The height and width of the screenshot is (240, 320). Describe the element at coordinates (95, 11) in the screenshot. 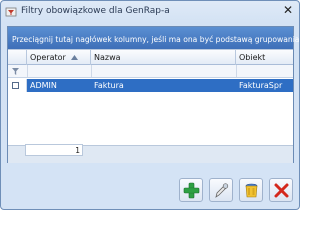

I see `window-title: Filtry obowiązkowe dla GenRap-a` at that location.